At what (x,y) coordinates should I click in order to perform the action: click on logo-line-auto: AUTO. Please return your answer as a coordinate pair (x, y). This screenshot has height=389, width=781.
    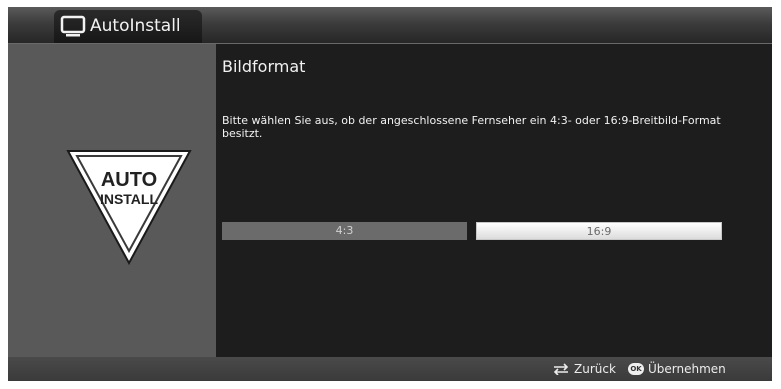
    Looking at the image, I should click on (129, 180).